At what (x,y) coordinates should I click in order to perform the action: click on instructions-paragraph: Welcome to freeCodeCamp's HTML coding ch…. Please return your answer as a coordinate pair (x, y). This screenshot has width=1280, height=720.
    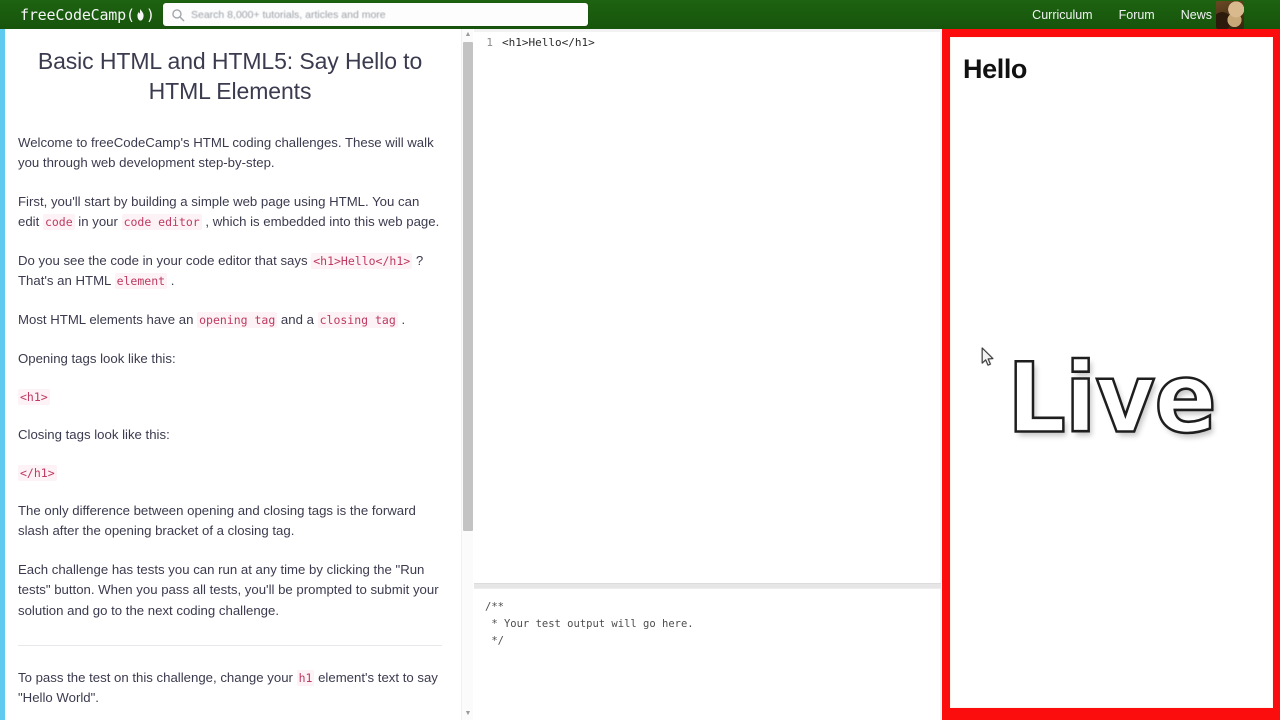
    Looking at the image, I should click on (226, 152).